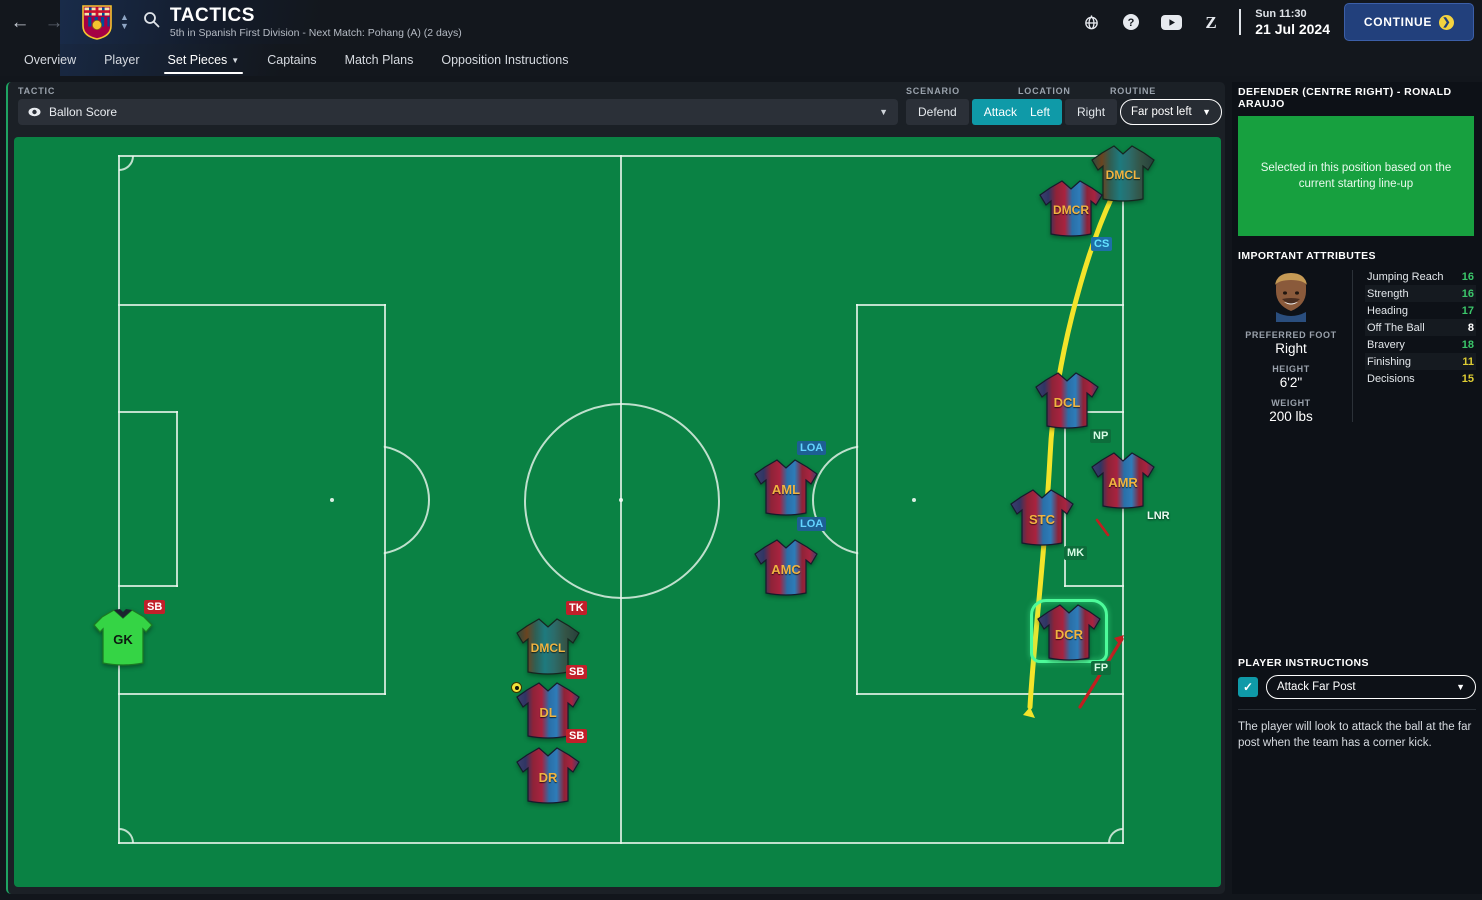  What do you see at coordinates (332, 500) in the screenshot?
I see `left-penalty-spot` at bounding box center [332, 500].